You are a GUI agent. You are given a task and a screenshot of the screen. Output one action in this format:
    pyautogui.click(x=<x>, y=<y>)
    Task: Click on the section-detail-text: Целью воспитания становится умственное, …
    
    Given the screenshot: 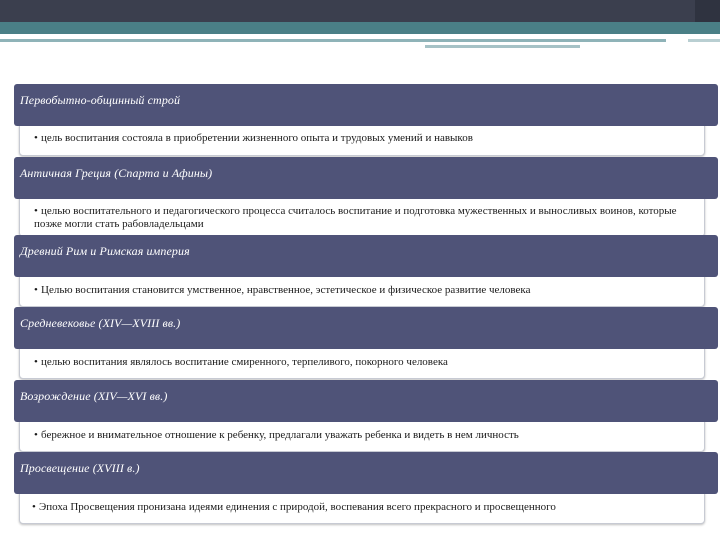 What is the action you would take?
    pyautogui.click(x=286, y=290)
    